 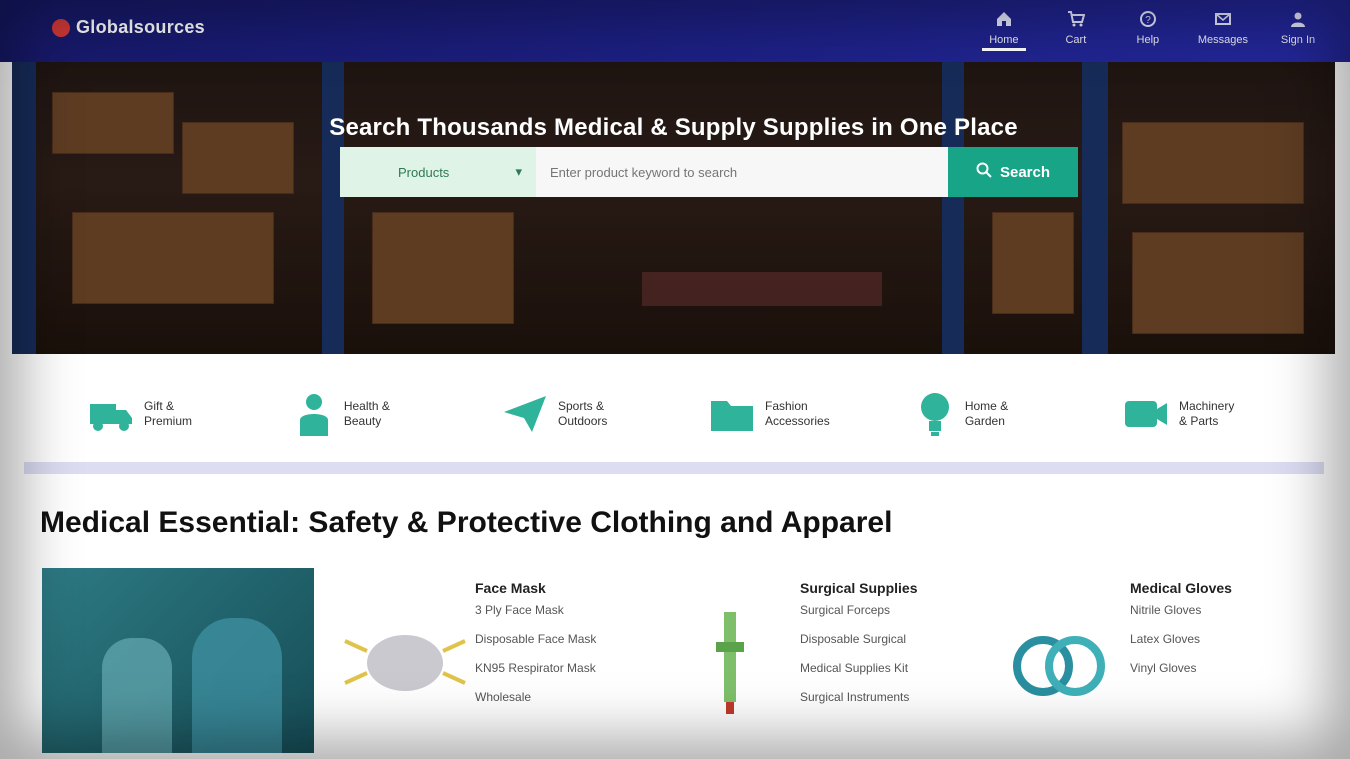 I want to click on category-item: Fashion Accessories, so click(x=725, y=414).